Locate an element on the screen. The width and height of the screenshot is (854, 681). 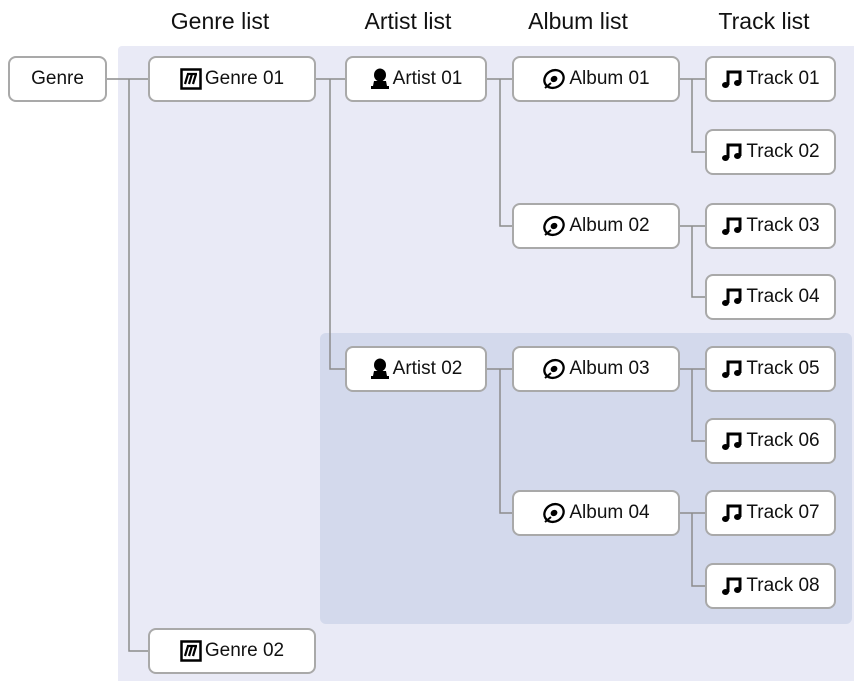
album-node: Album 04 is located at coordinates (596, 513).